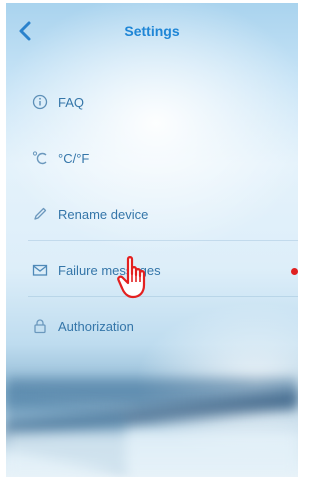  What do you see at coordinates (152, 215) in the screenshot?
I see `menu-item-rename-device: Rename device` at bounding box center [152, 215].